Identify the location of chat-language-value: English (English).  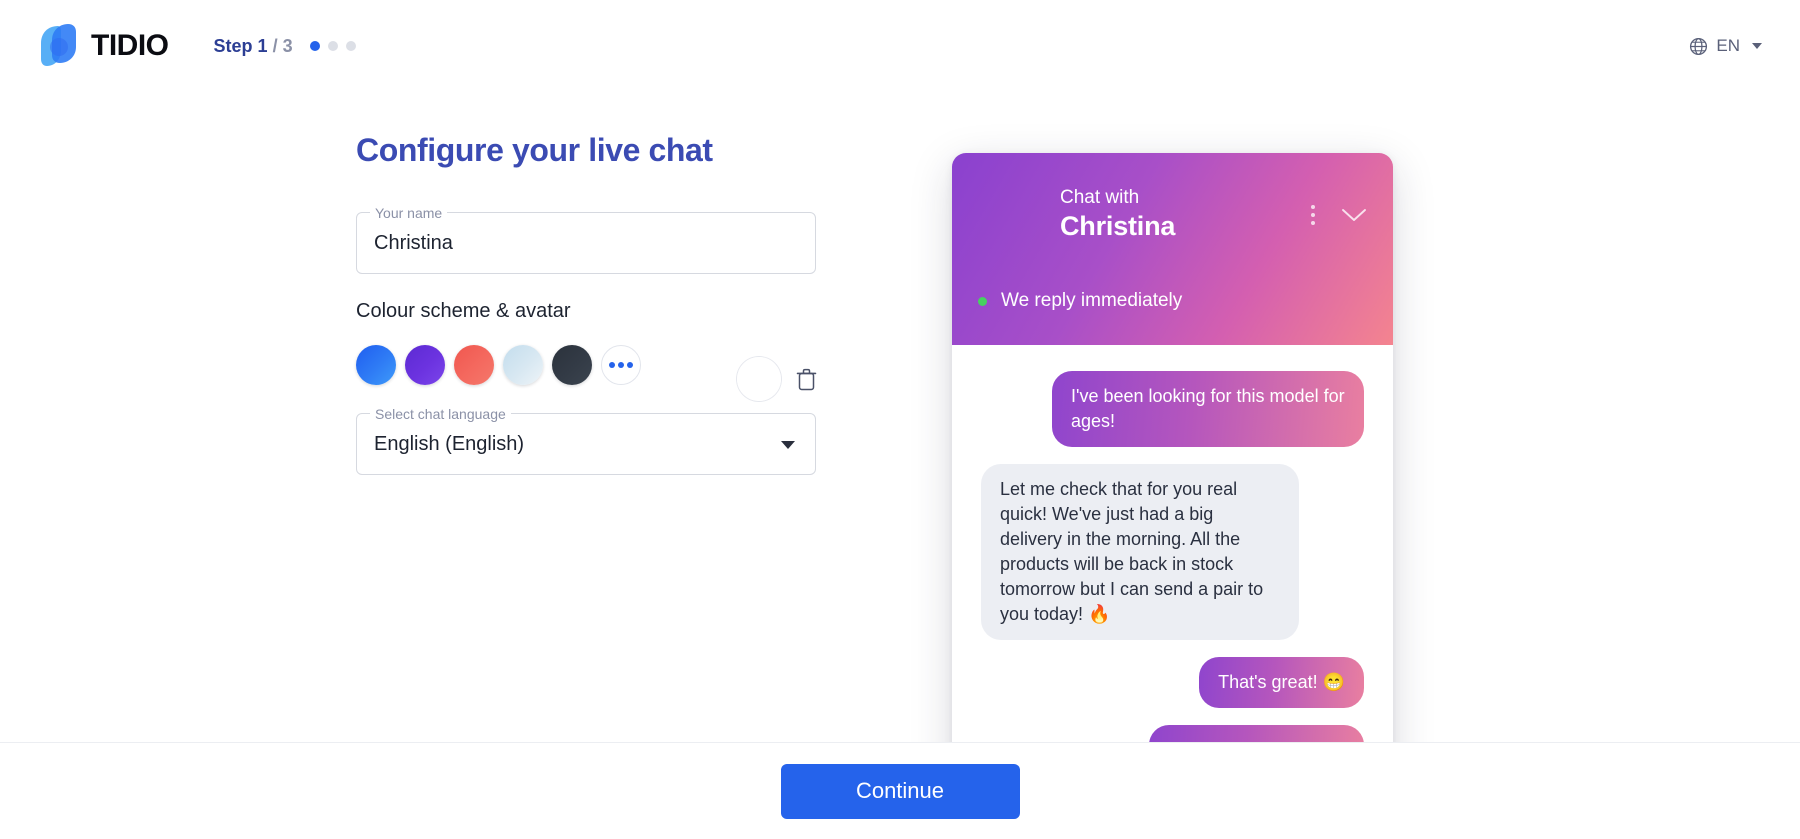
(449, 444).